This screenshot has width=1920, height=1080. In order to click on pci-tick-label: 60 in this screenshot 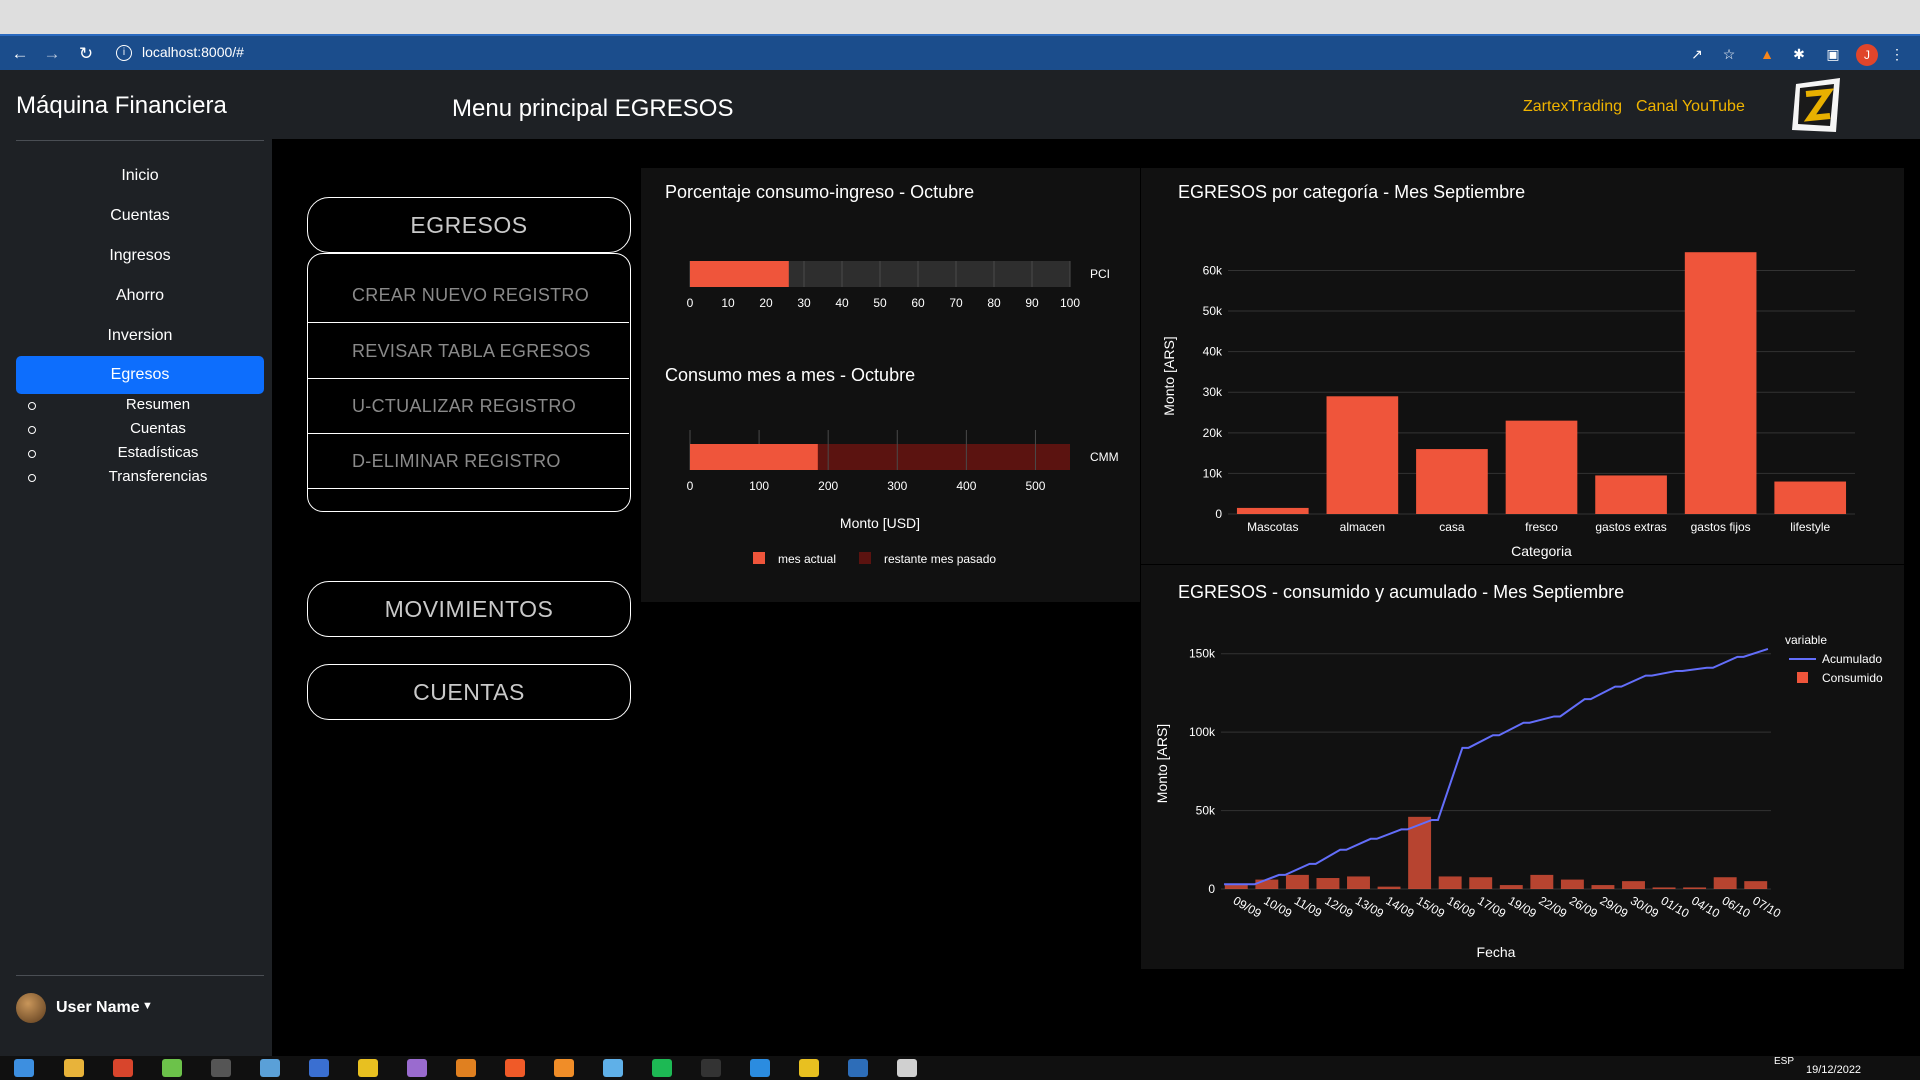, I will do `click(918, 303)`.